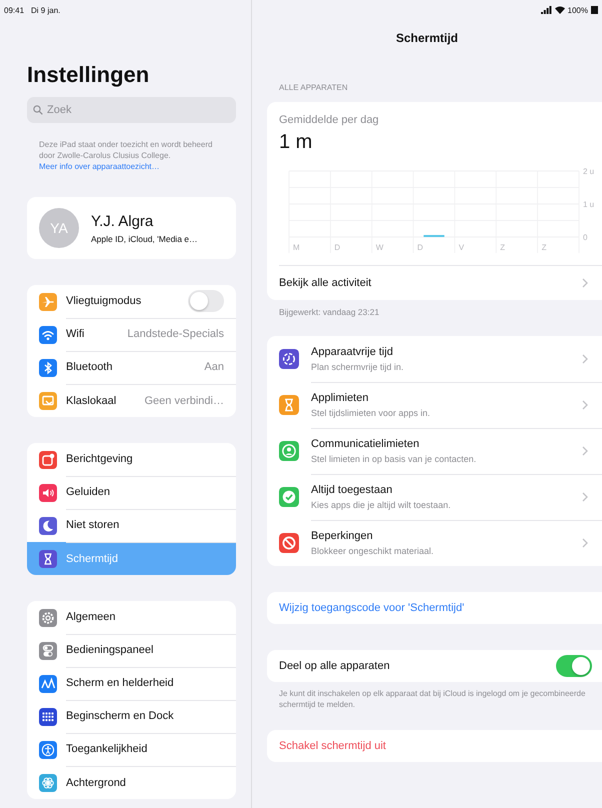 This screenshot has height=808, width=602. I want to click on gear-icon, so click(48, 617).